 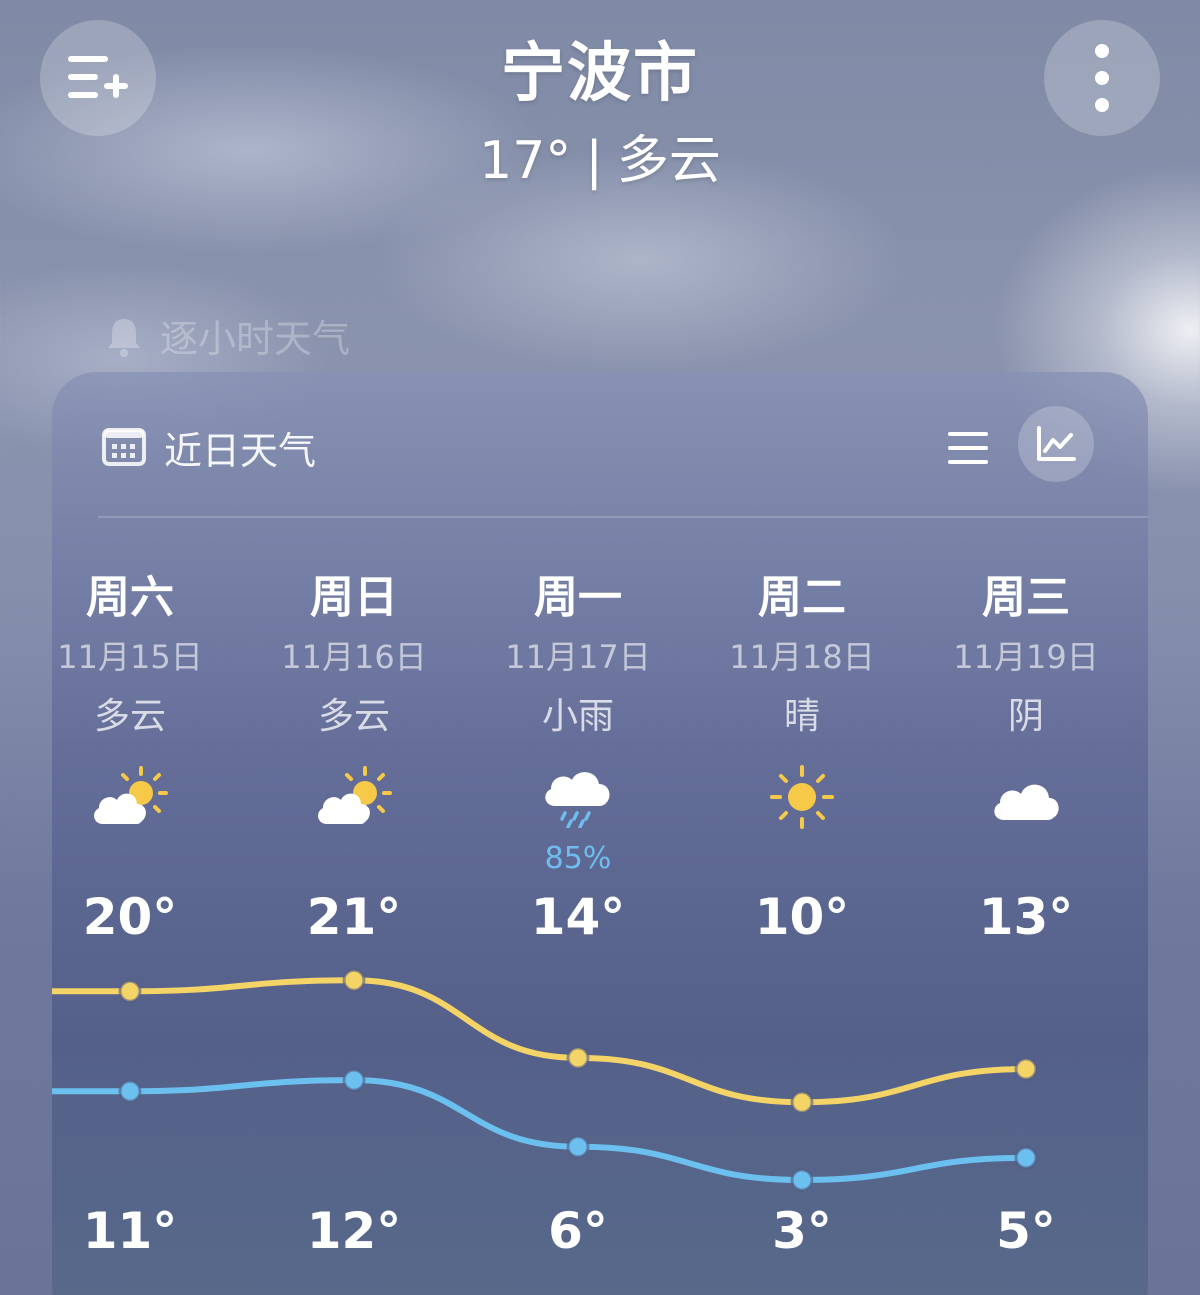 What do you see at coordinates (525, 161) in the screenshot?
I see `current-temp: 17°` at bounding box center [525, 161].